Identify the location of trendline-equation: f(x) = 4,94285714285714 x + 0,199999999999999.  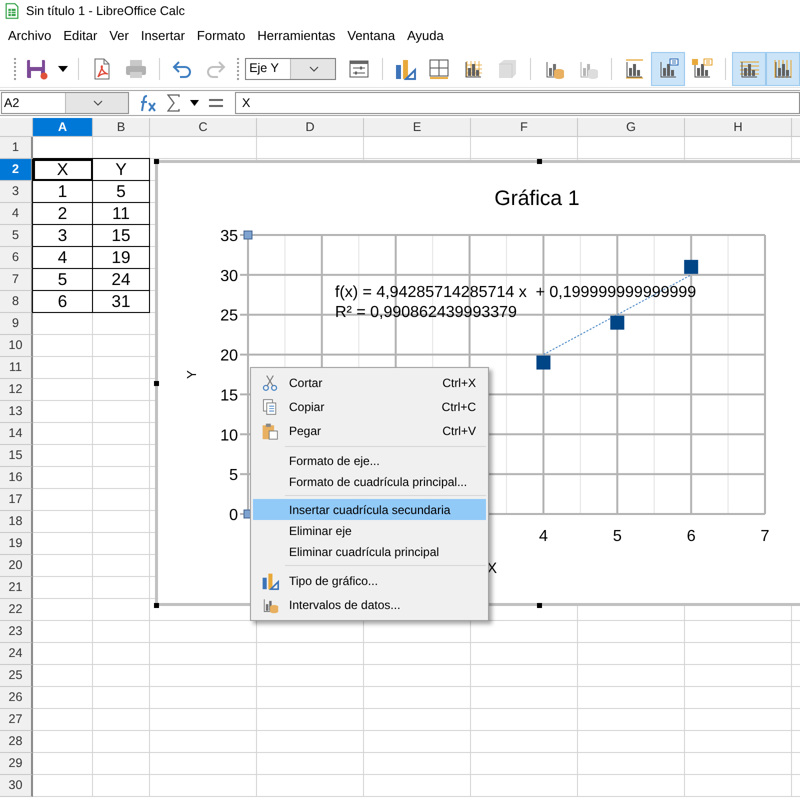
(515, 292).